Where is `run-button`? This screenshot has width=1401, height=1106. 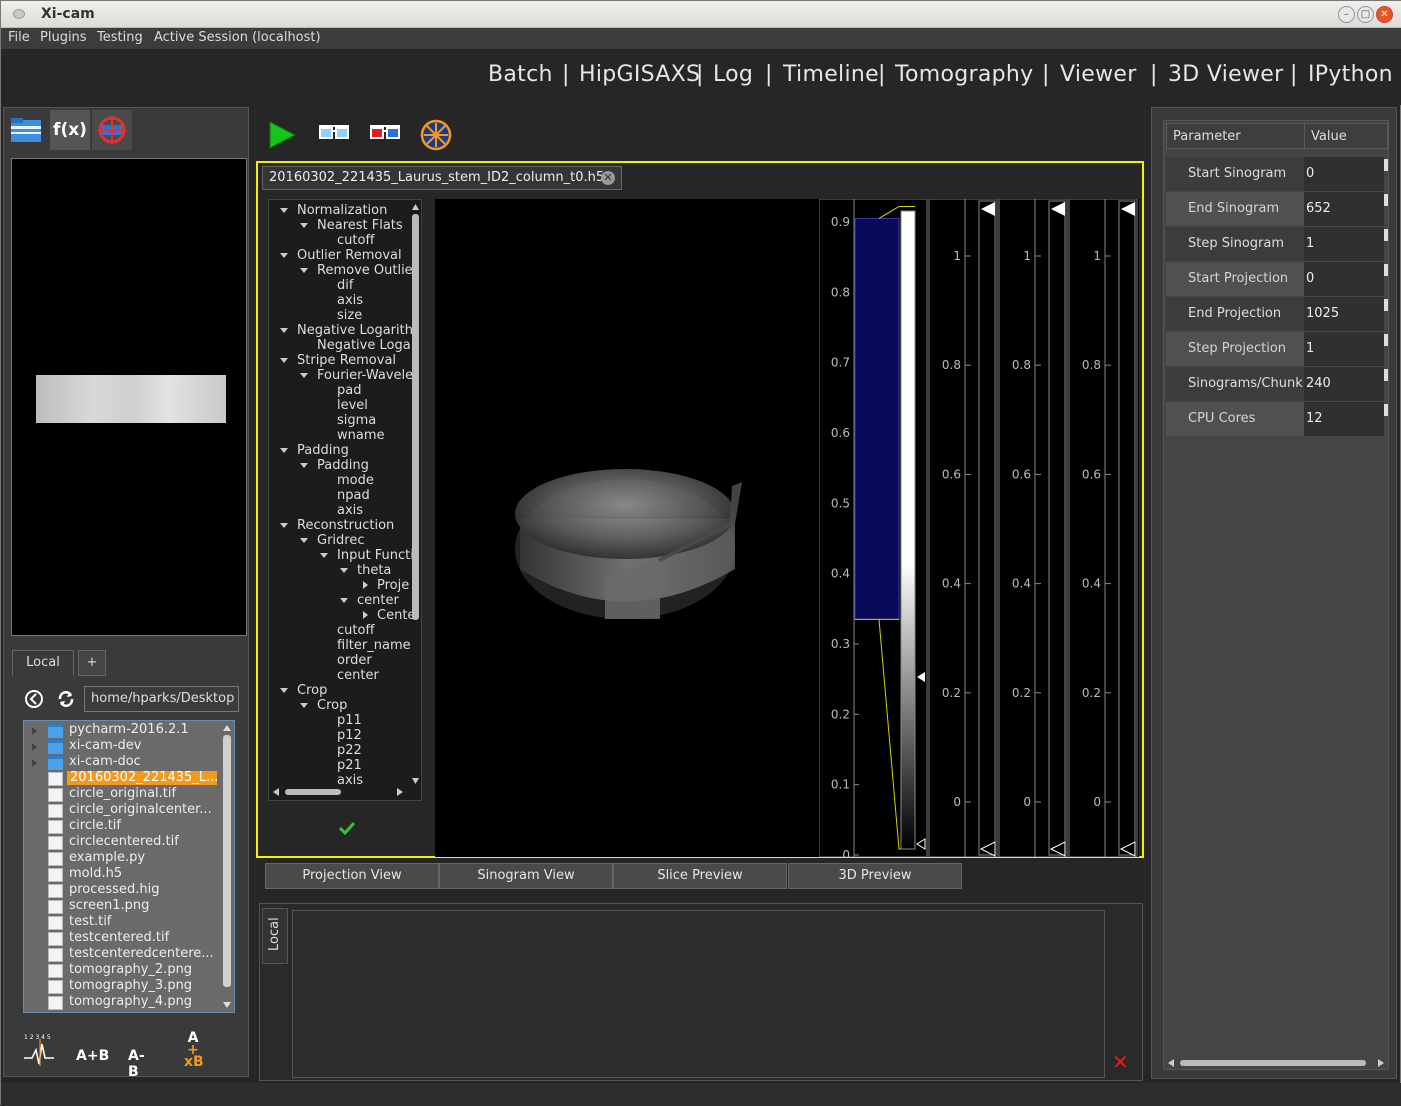 run-button is located at coordinates (282, 136).